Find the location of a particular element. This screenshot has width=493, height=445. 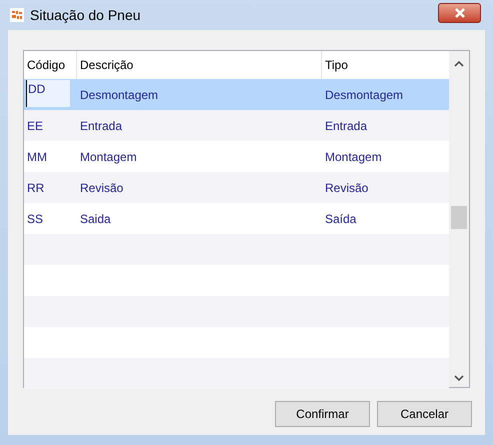

scroll-up-icon is located at coordinates (459, 64).